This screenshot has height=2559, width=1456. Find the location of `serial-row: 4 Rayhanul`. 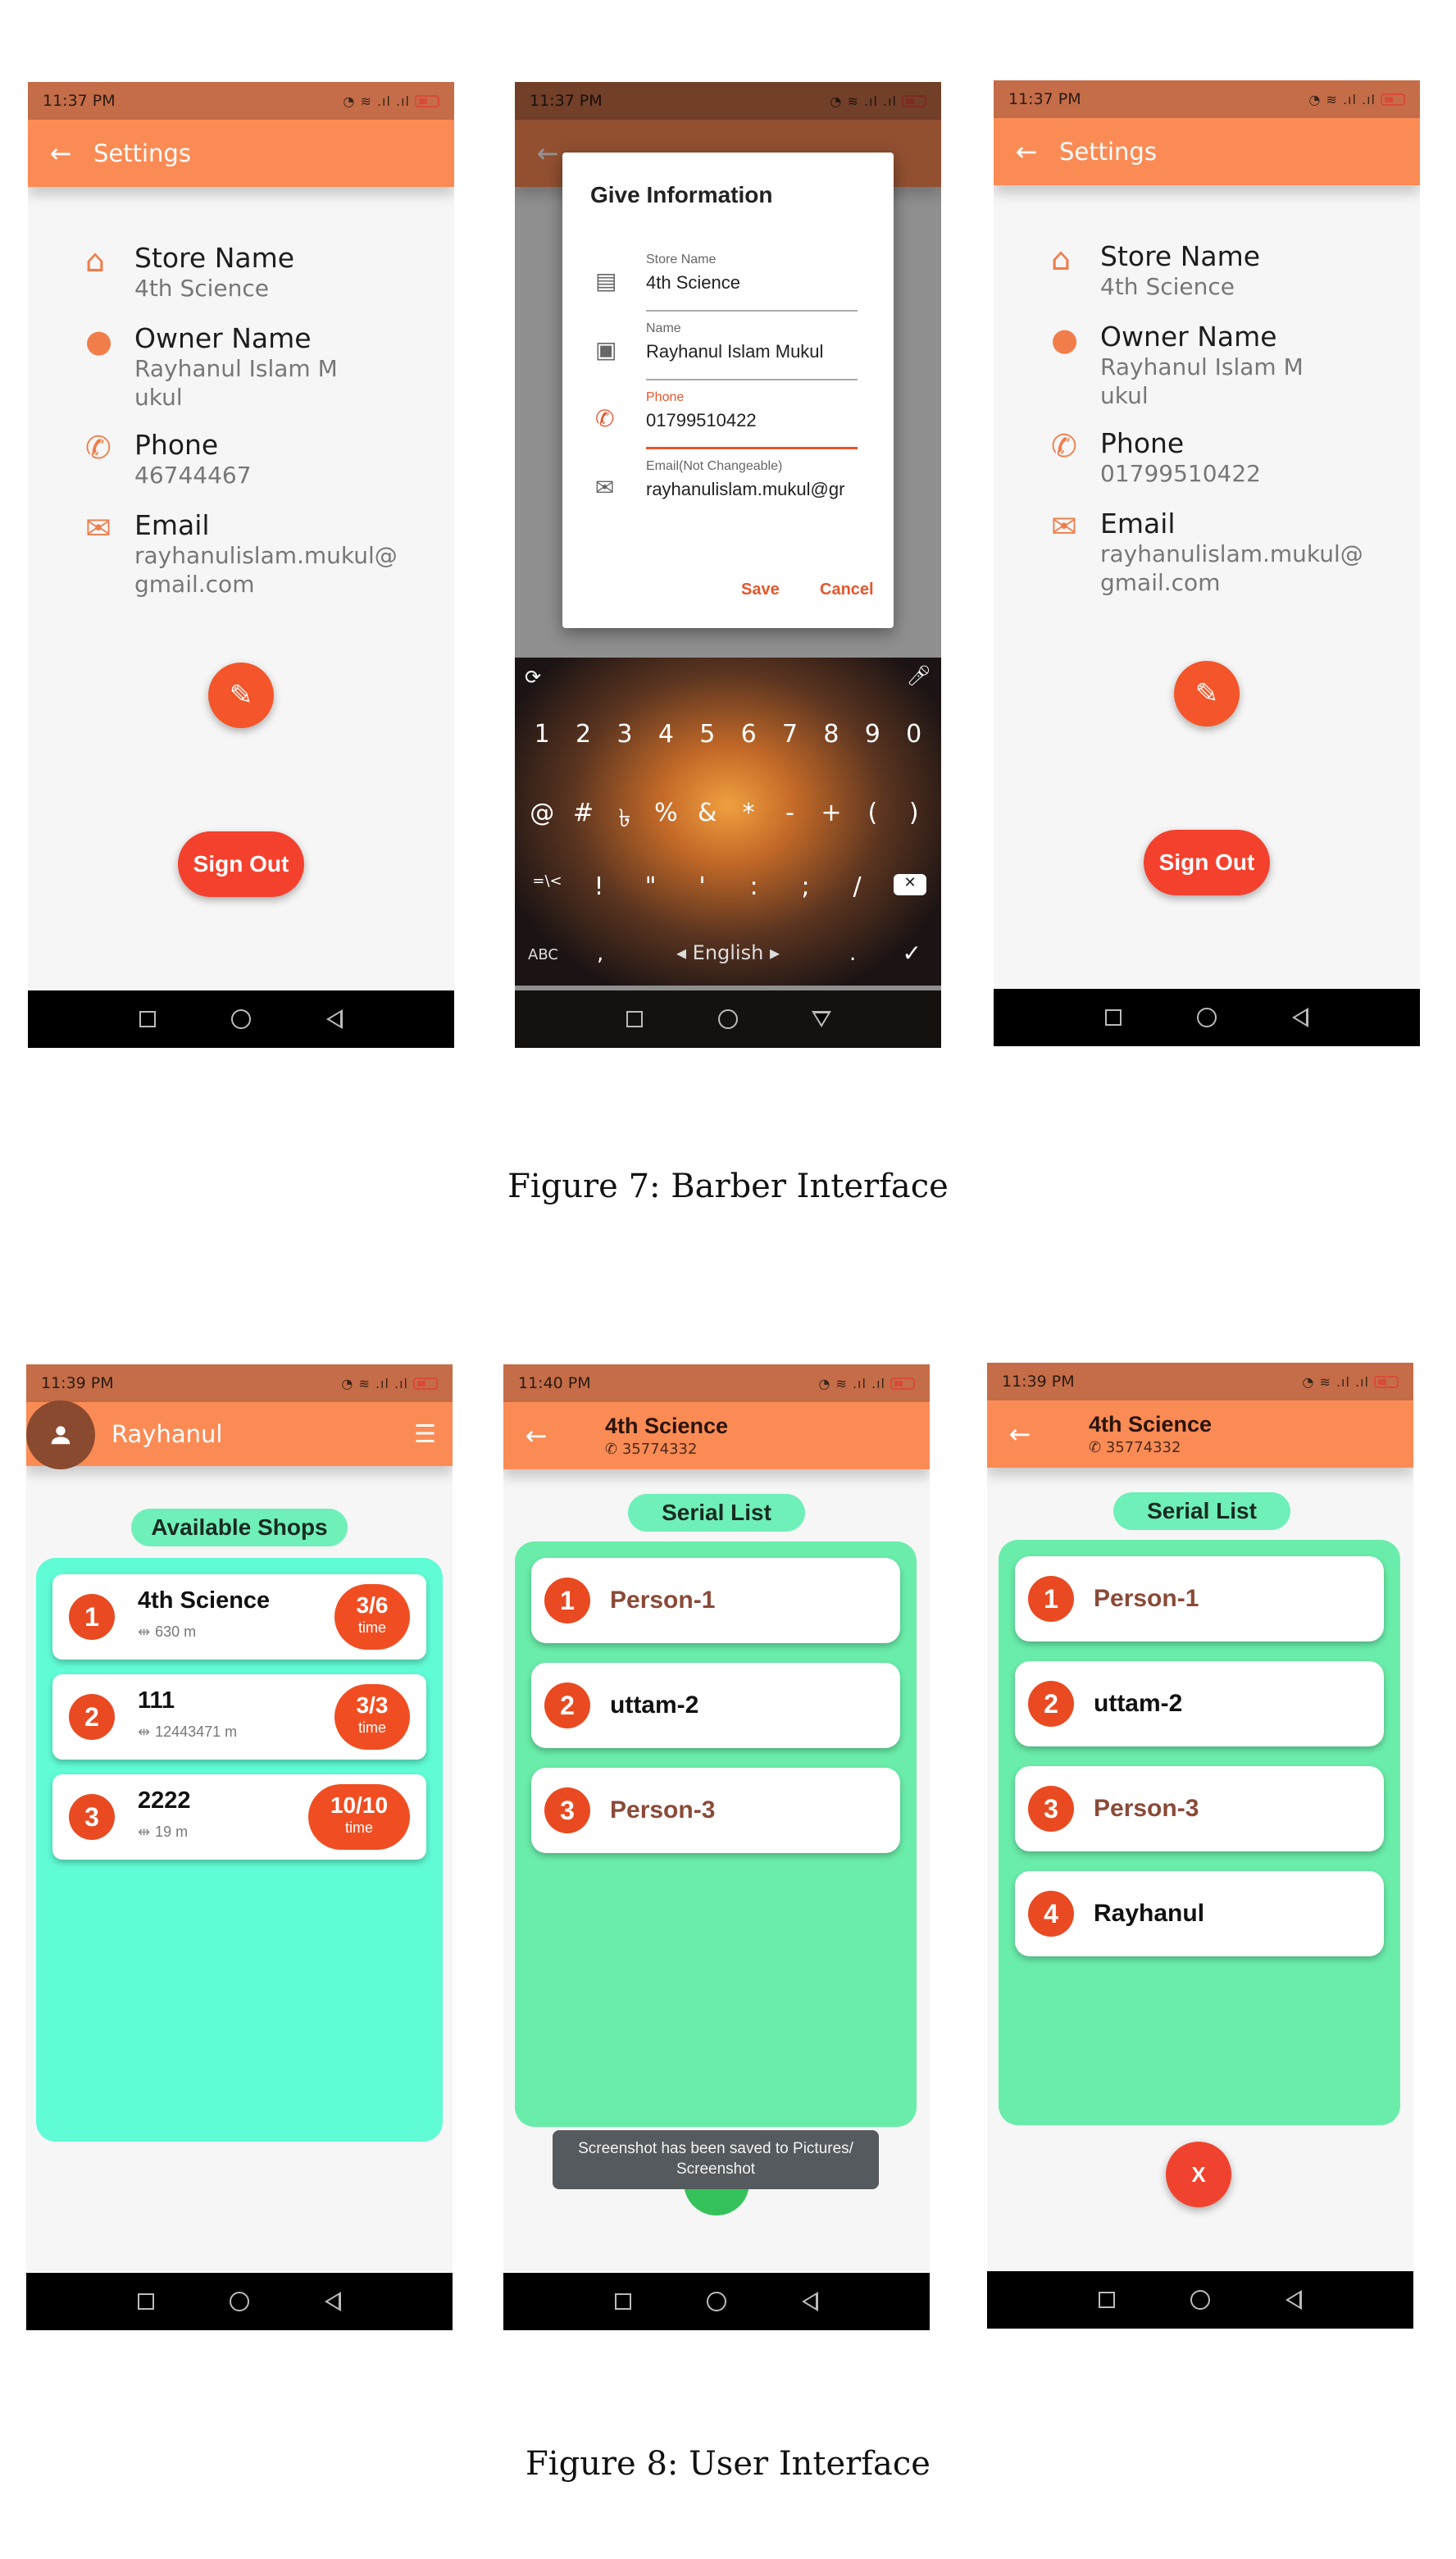

serial-row: 4 Rayhanul is located at coordinates (1199, 1914).